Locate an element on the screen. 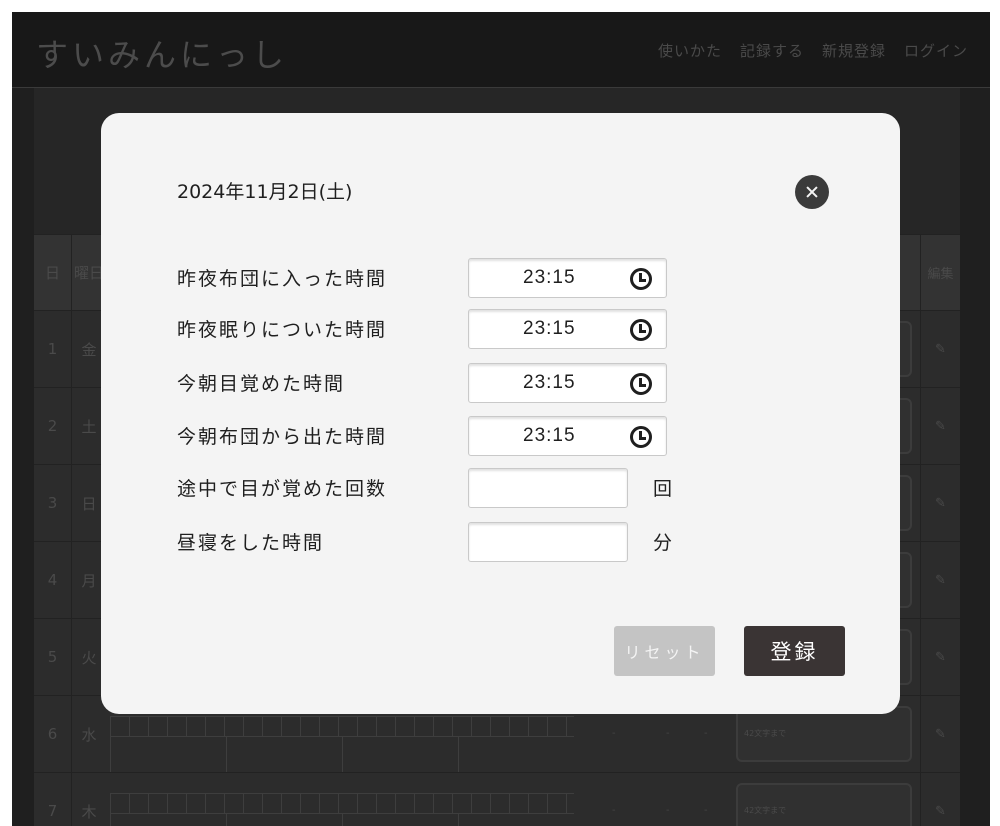  row-day: 1 is located at coordinates (53, 349).